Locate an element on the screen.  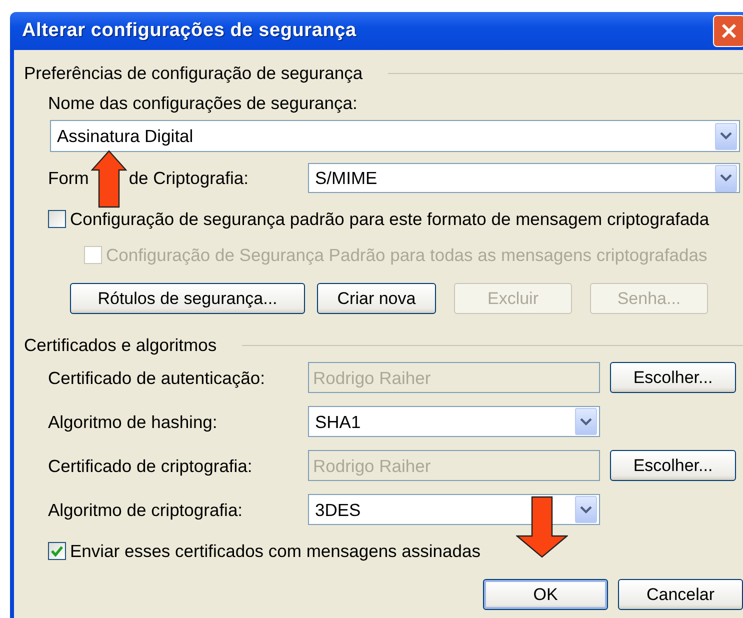
window-title: Alterar configurações de segurança is located at coordinates (188, 31).